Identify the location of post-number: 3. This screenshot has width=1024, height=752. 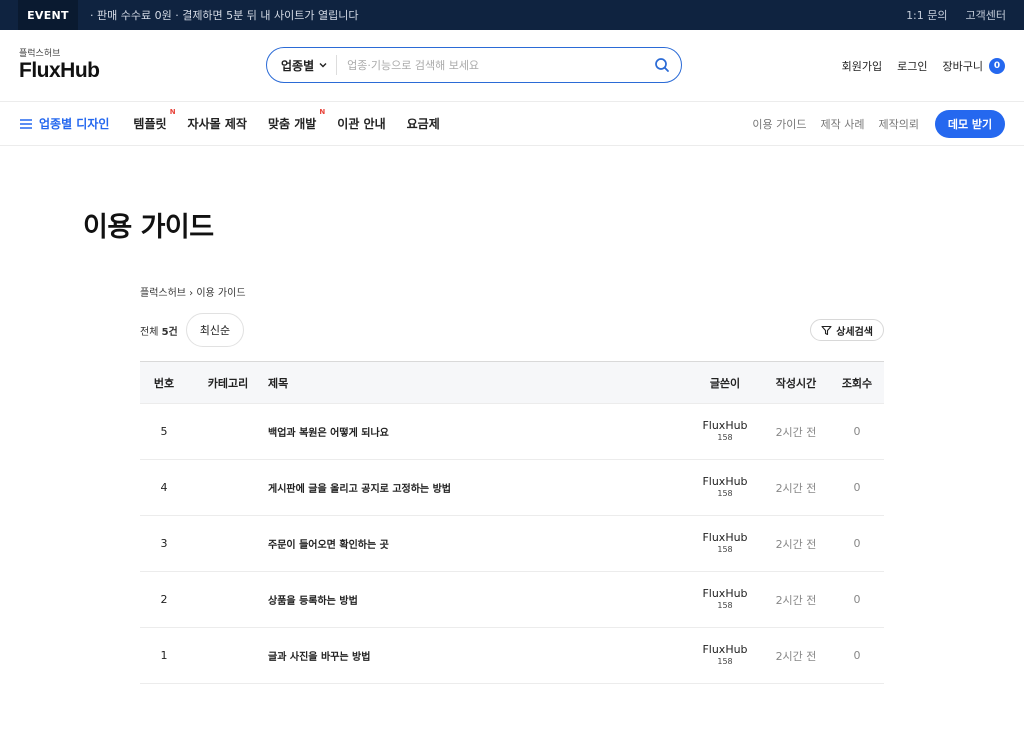
(164, 543).